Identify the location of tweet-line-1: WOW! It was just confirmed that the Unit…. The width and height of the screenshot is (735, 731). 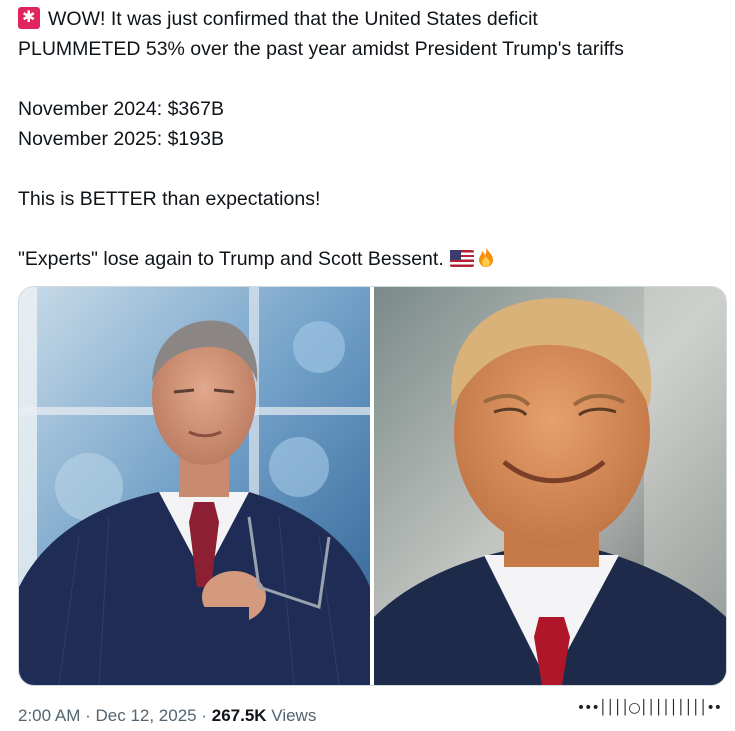
(368, 19).